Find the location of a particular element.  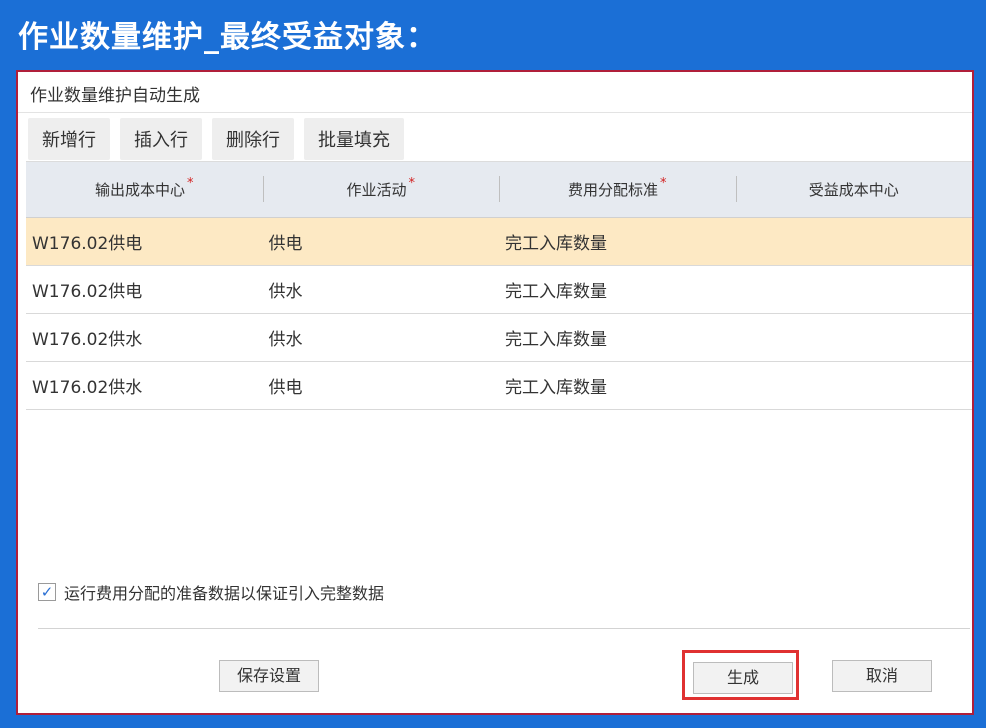

prepare-data-option: ✓ 运行费用分配的准备数据以保证引入完整数据 is located at coordinates (211, 592).